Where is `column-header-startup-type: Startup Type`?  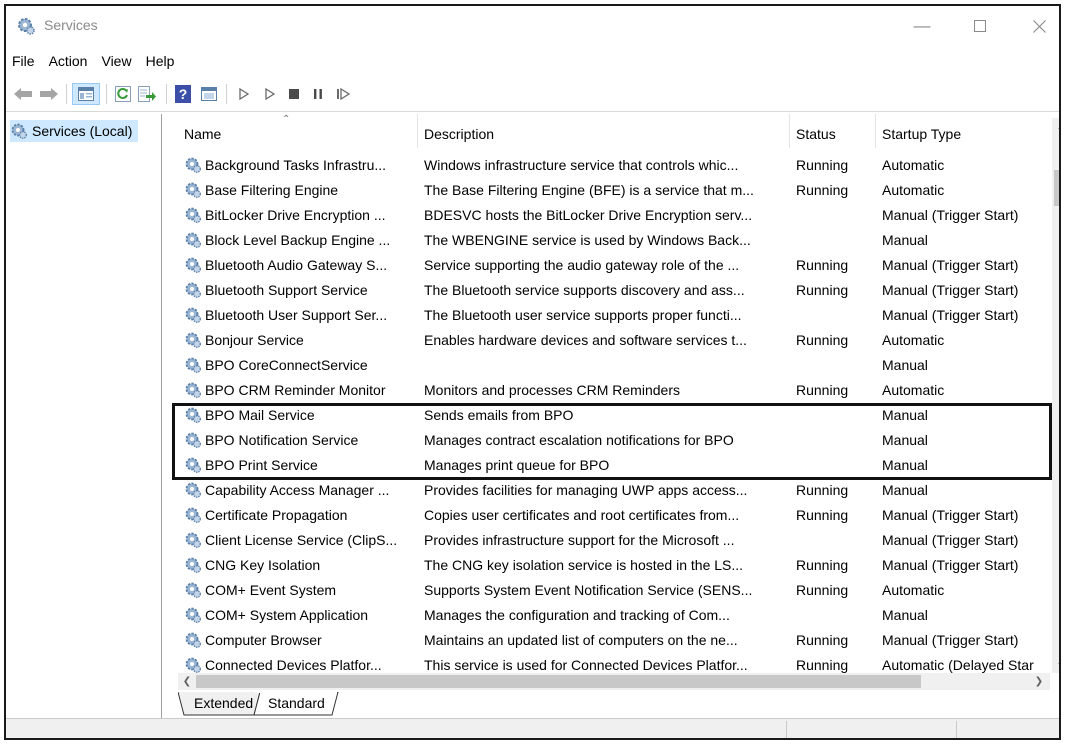 column-header-startup-type: Startup Type is located at coordinates (957, 131).